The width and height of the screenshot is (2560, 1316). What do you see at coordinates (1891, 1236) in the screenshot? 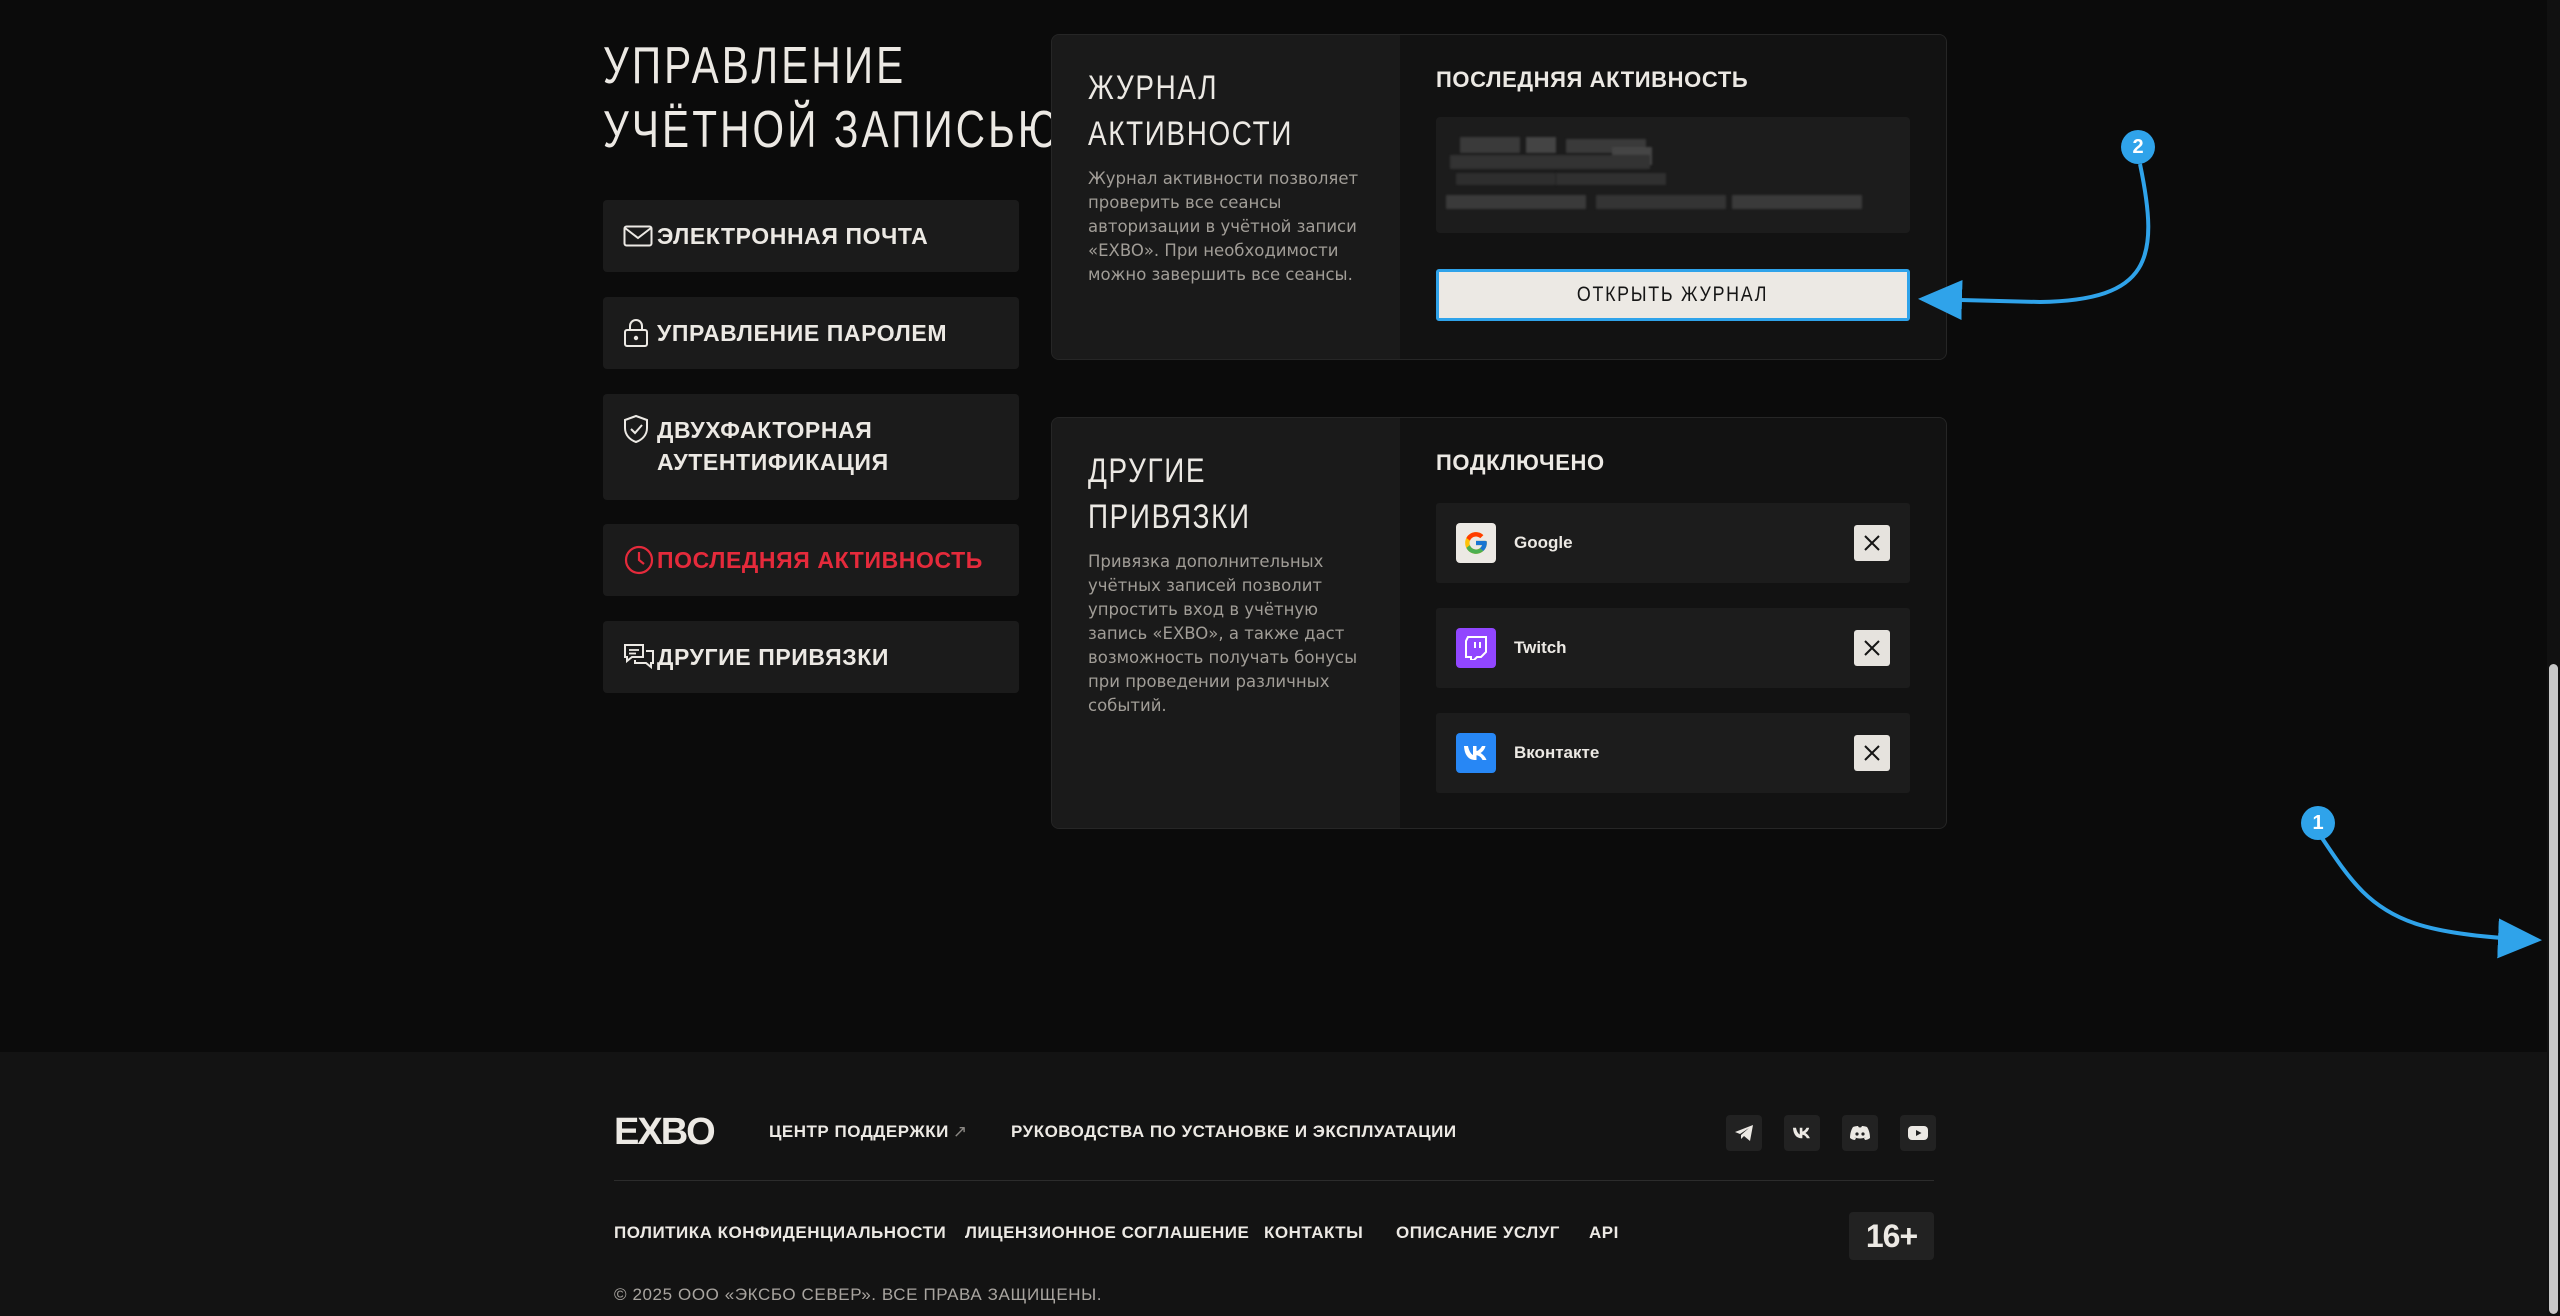
I see `age-rating-badge: 16+` at bounding box center [1891, 1236].